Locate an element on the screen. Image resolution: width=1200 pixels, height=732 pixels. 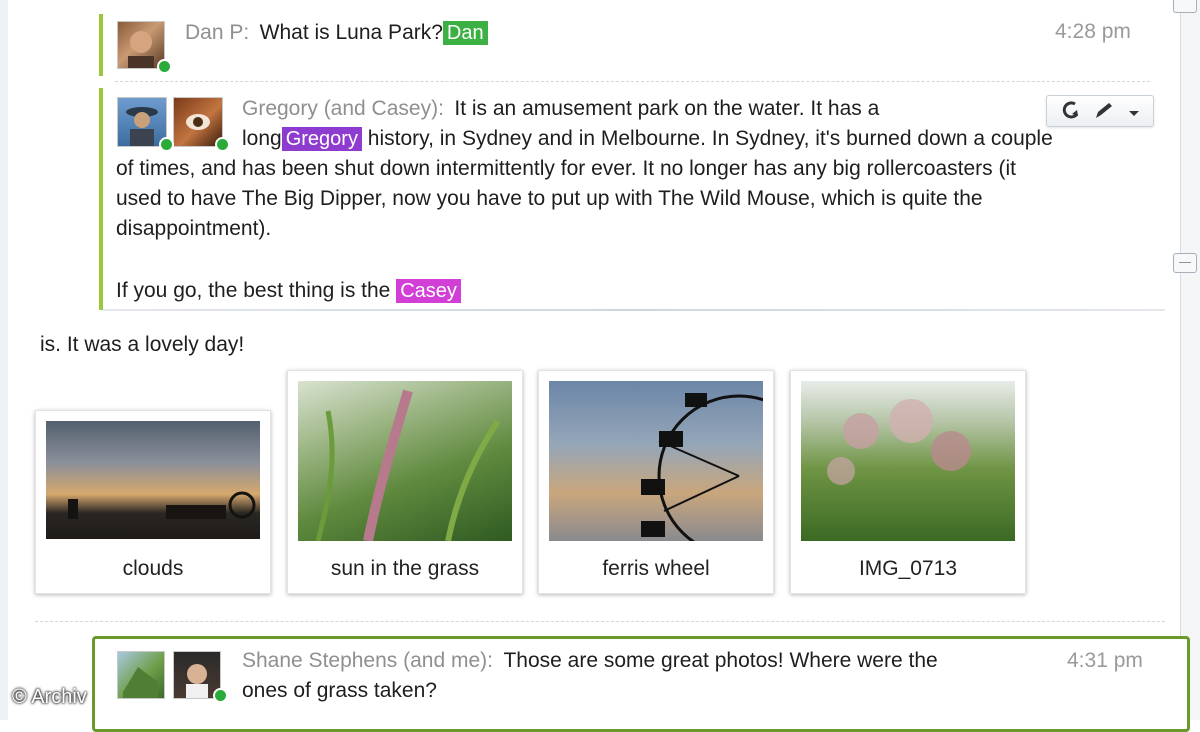
photo-card: IMG_0713 is located at coordinates (908, 482).